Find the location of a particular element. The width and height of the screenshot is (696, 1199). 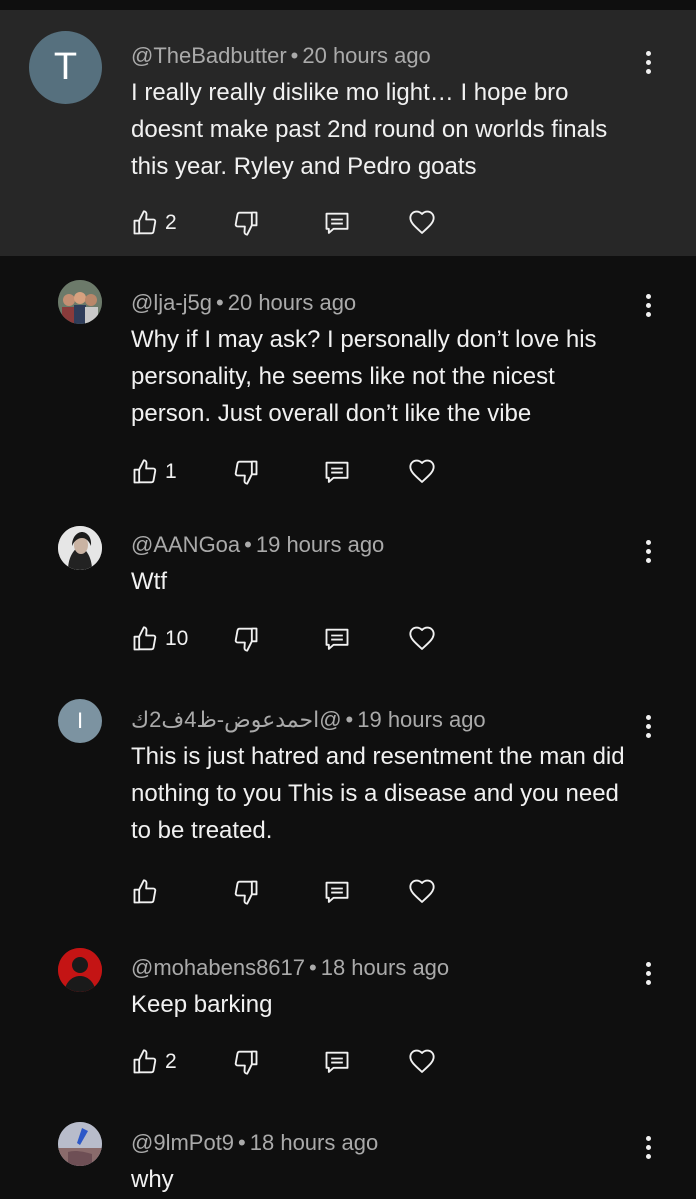

silhouette-icon is located at coordinates (80, 970).